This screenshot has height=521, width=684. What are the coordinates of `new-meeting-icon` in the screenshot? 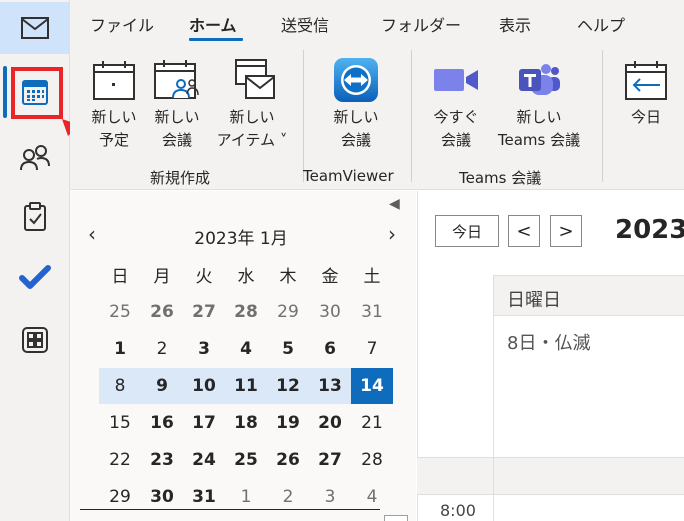 It's located at (176, 79).